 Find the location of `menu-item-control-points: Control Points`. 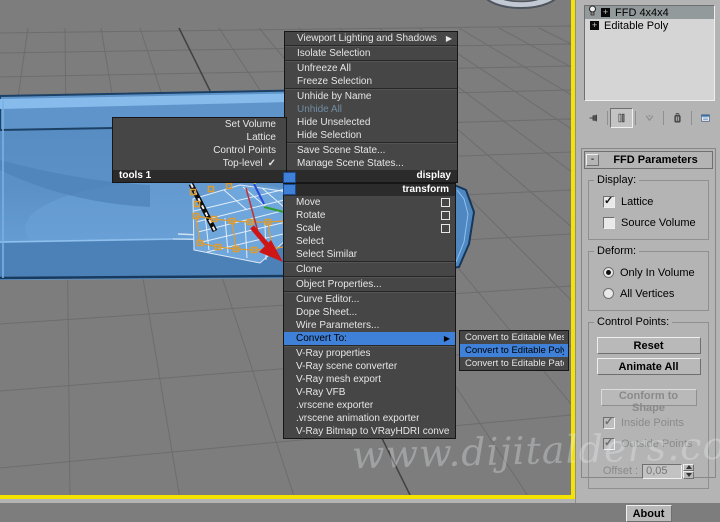

menu-item-control-points: Control Points is located at coordinates (199, 150).